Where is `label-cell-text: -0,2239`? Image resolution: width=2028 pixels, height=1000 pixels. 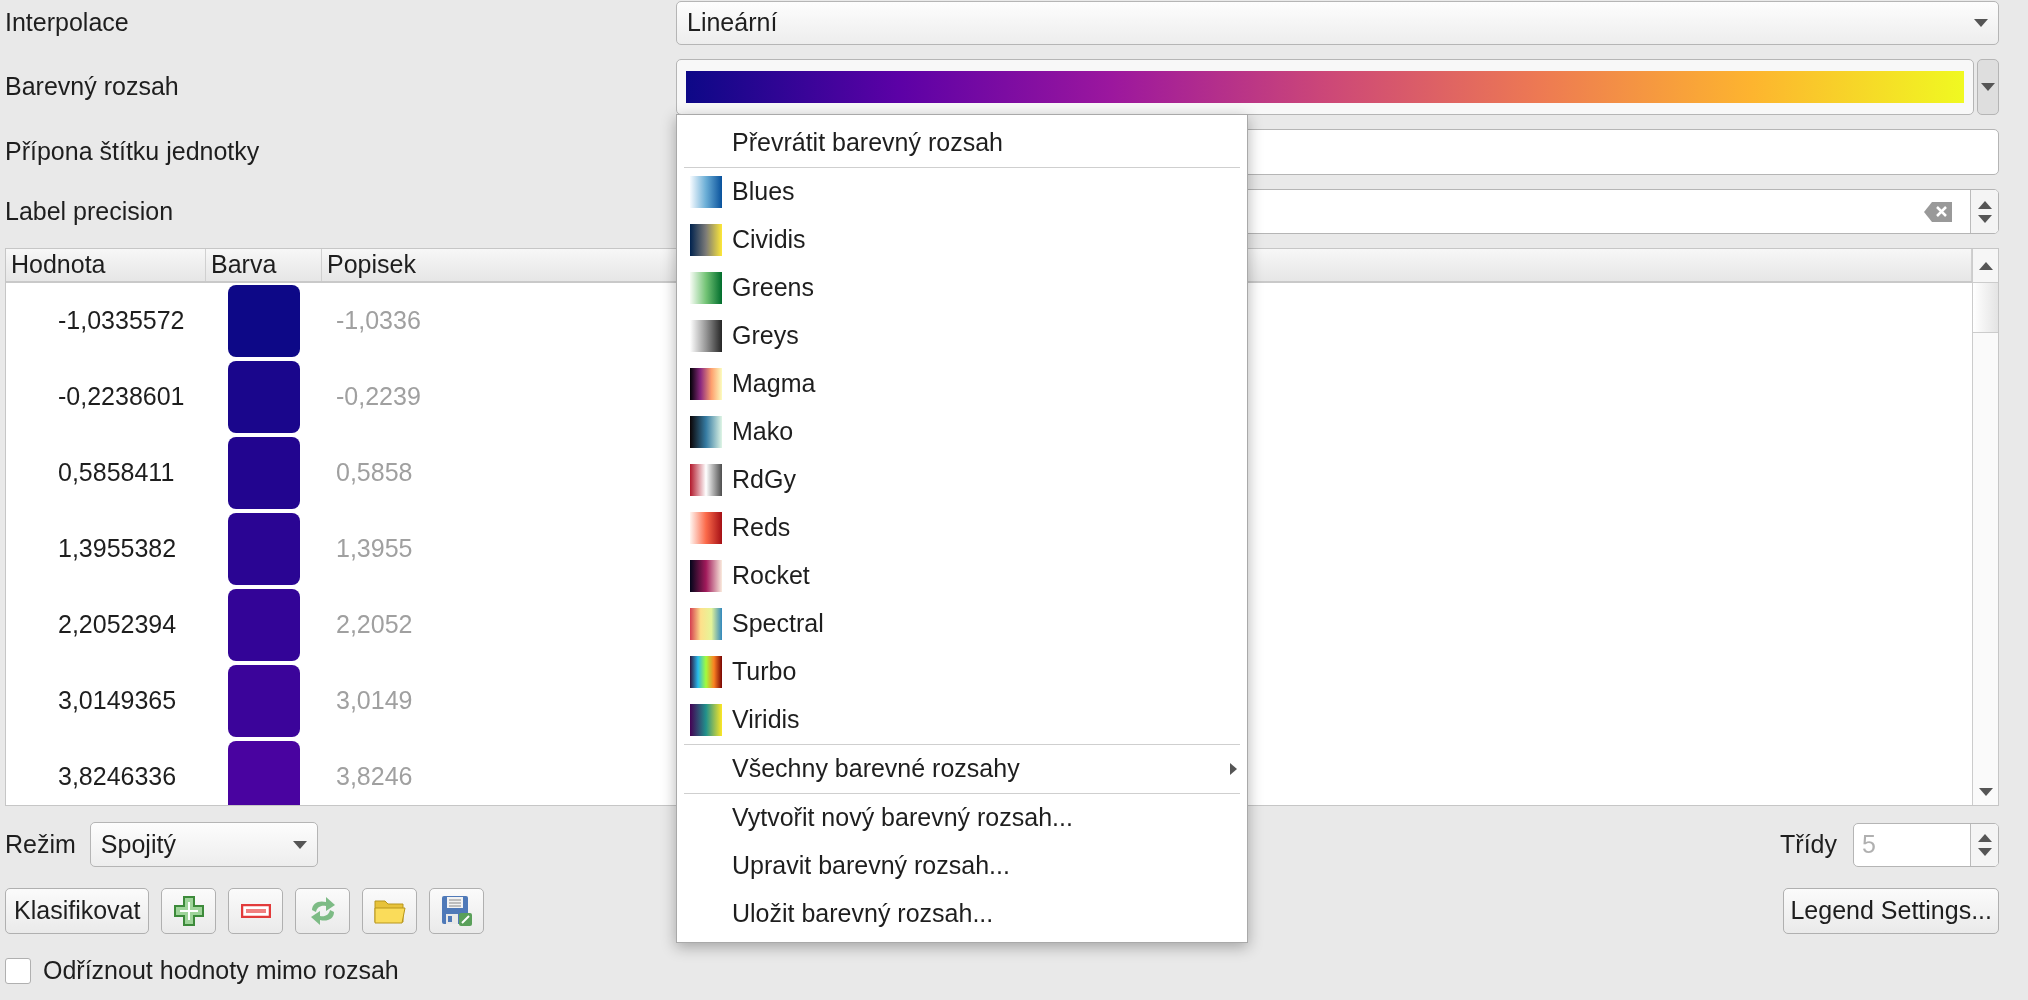
label-cell-text: -0,2239 is located at coordinates (378, 397).